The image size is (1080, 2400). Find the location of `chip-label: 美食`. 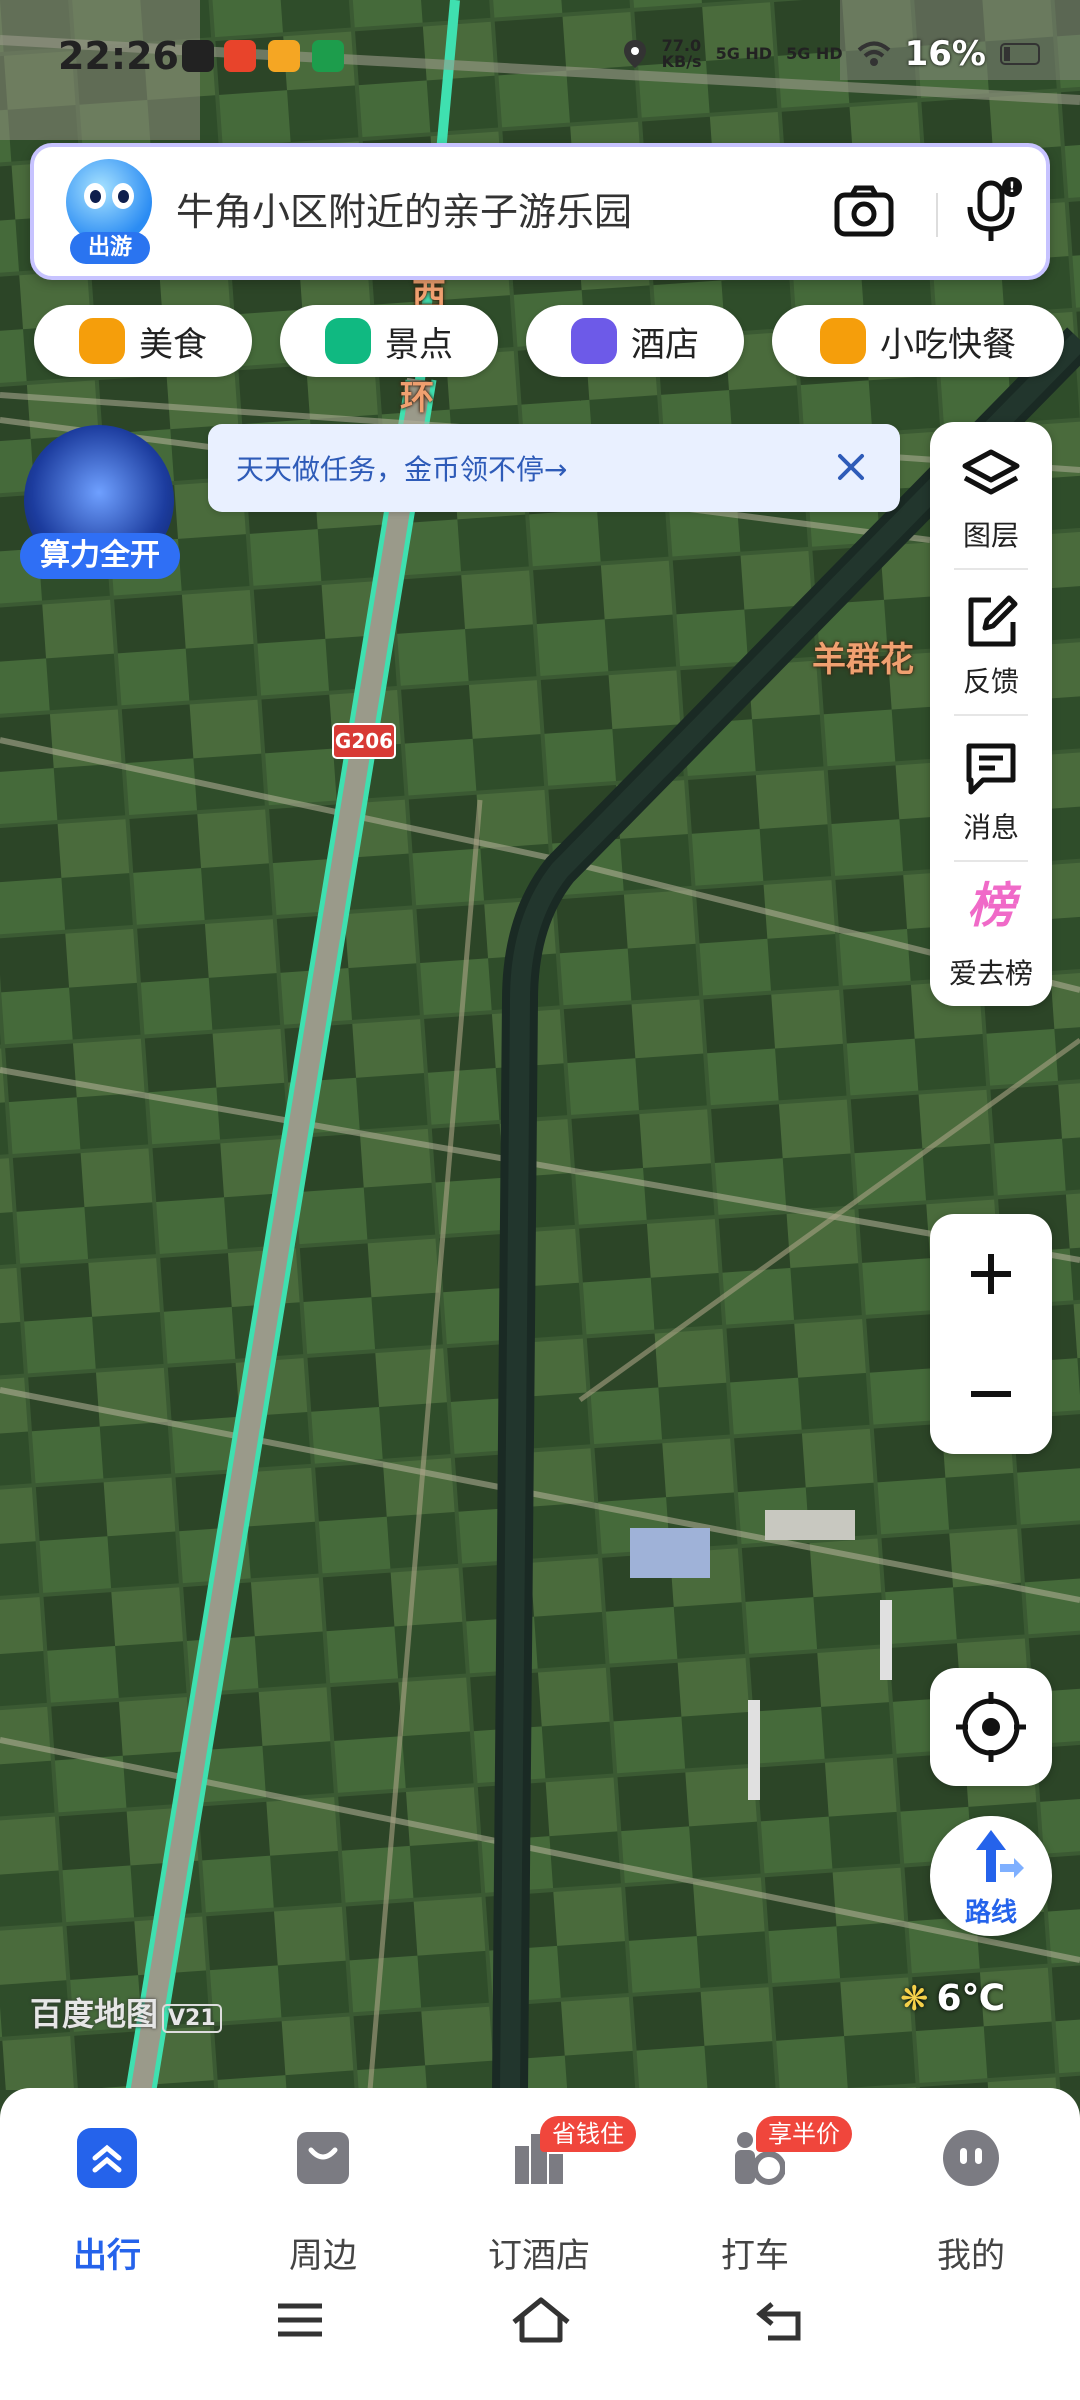

chip-label: 美食 is located at coordinates (173, 344).